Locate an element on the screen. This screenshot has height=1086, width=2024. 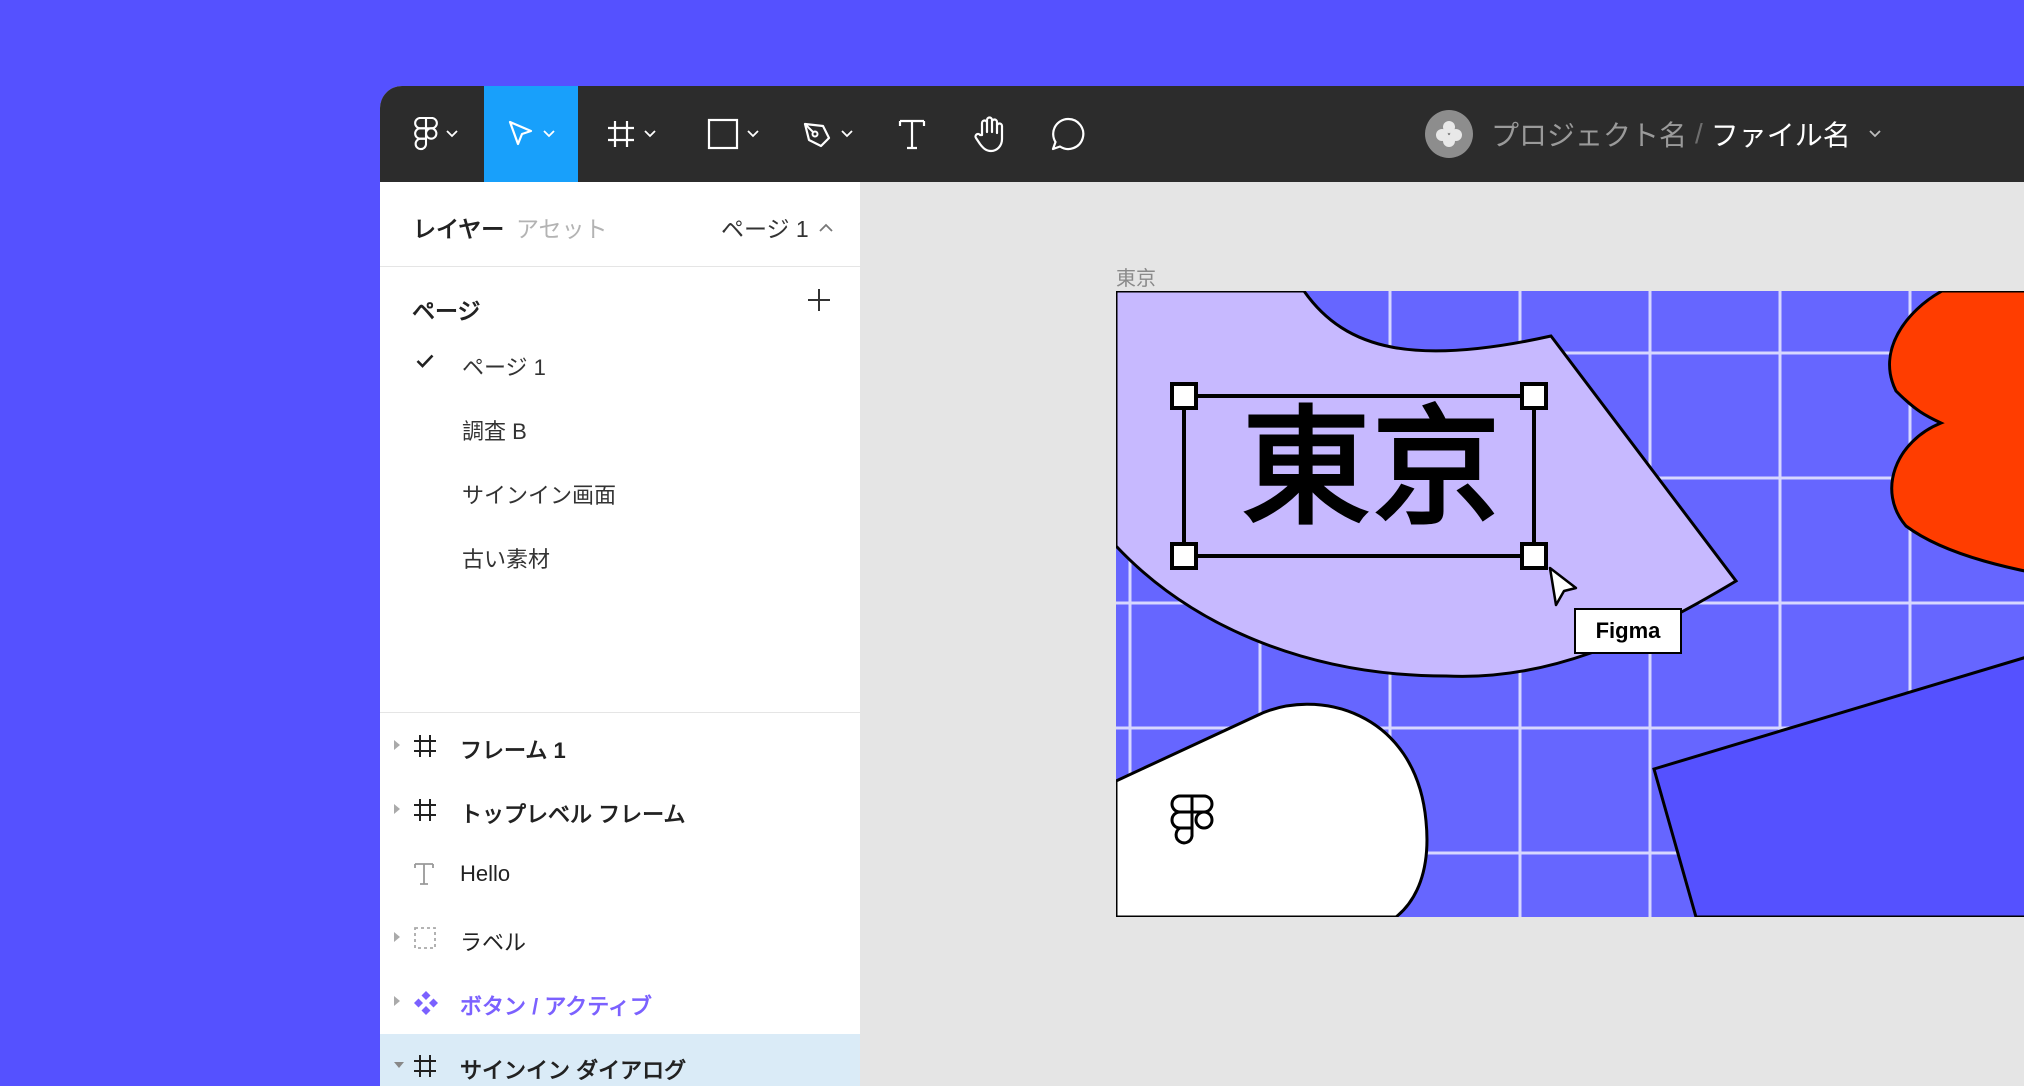
checkmark-icon is located at coordinates (425, 361).